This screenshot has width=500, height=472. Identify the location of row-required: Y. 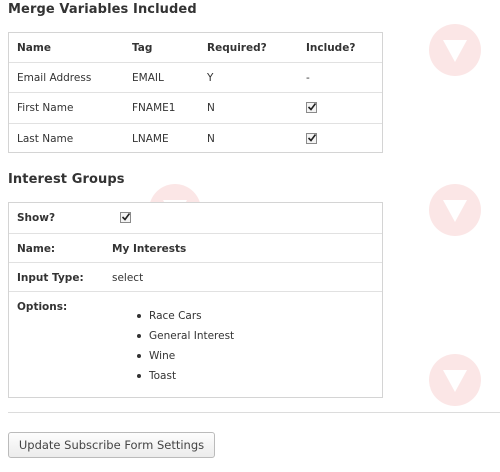
(210, 78).